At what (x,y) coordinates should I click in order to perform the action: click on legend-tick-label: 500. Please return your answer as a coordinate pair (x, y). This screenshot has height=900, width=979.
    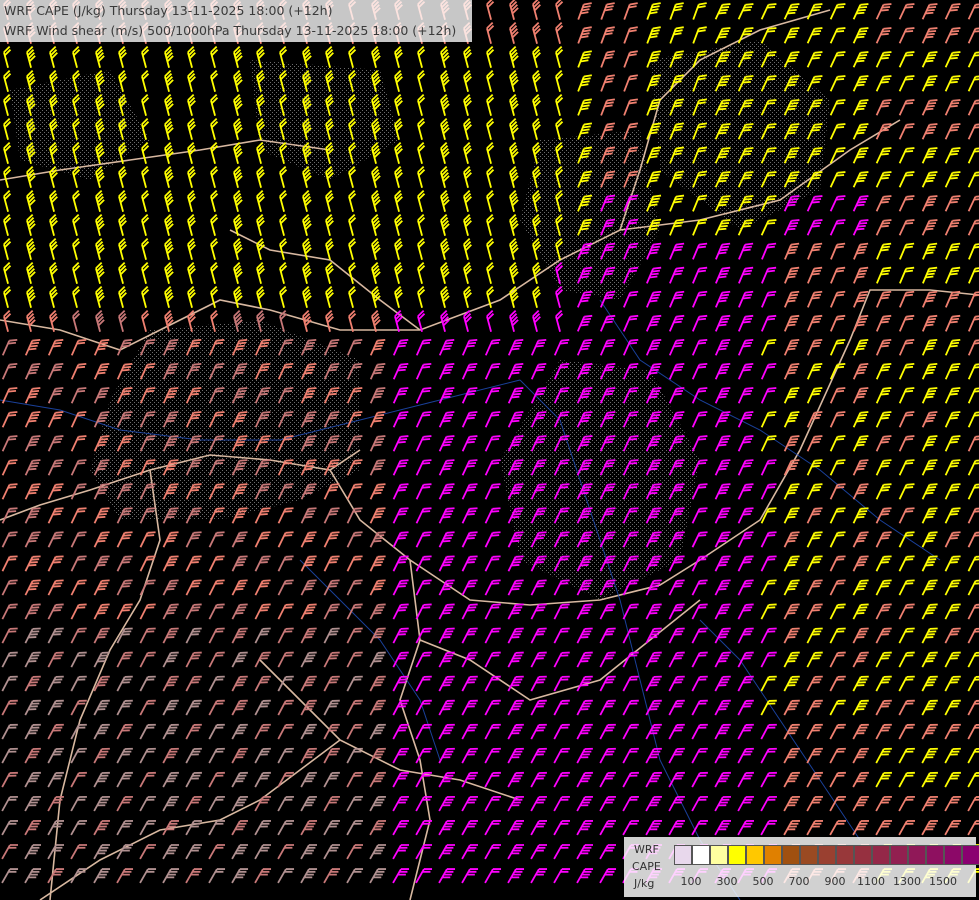
    Looking at the image, I should click on (763, 881).